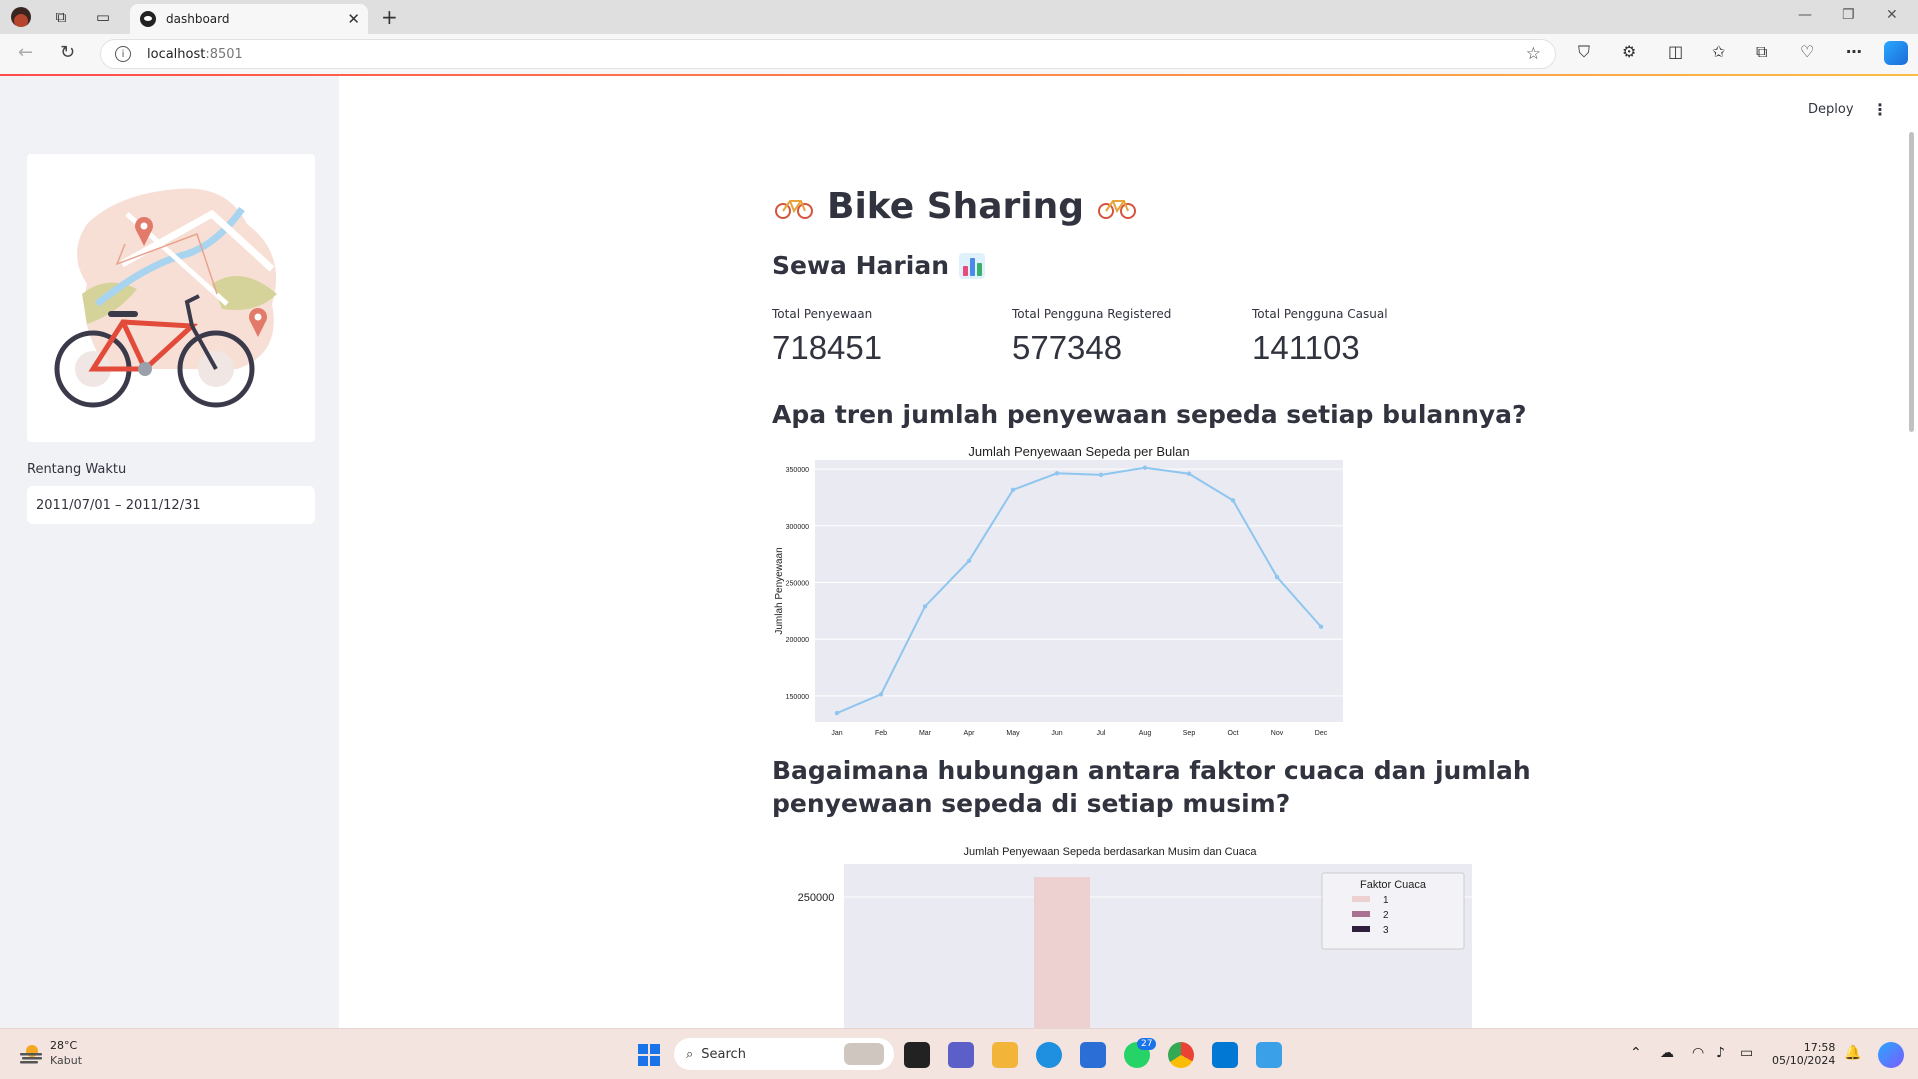 This screenshot has width=1918, height=1079. I want to click on legend-label: 2, so click(1386, 915).